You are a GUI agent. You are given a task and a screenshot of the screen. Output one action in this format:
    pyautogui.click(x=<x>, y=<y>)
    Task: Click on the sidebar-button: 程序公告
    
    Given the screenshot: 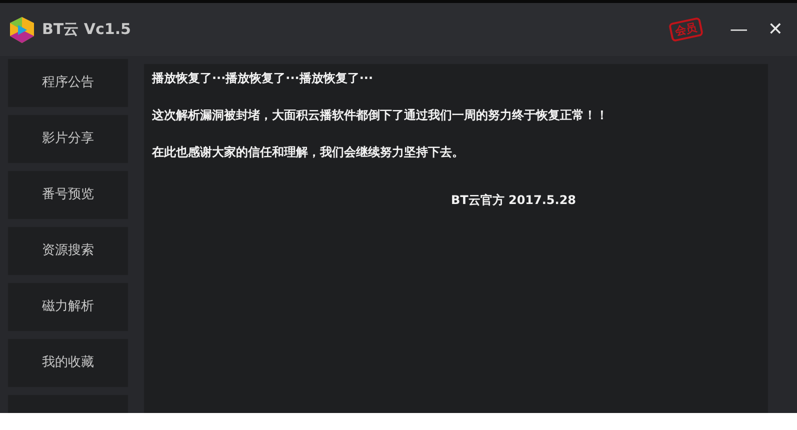 What is the action you would take?
    pyautogui.click(x=68, y=83)
    